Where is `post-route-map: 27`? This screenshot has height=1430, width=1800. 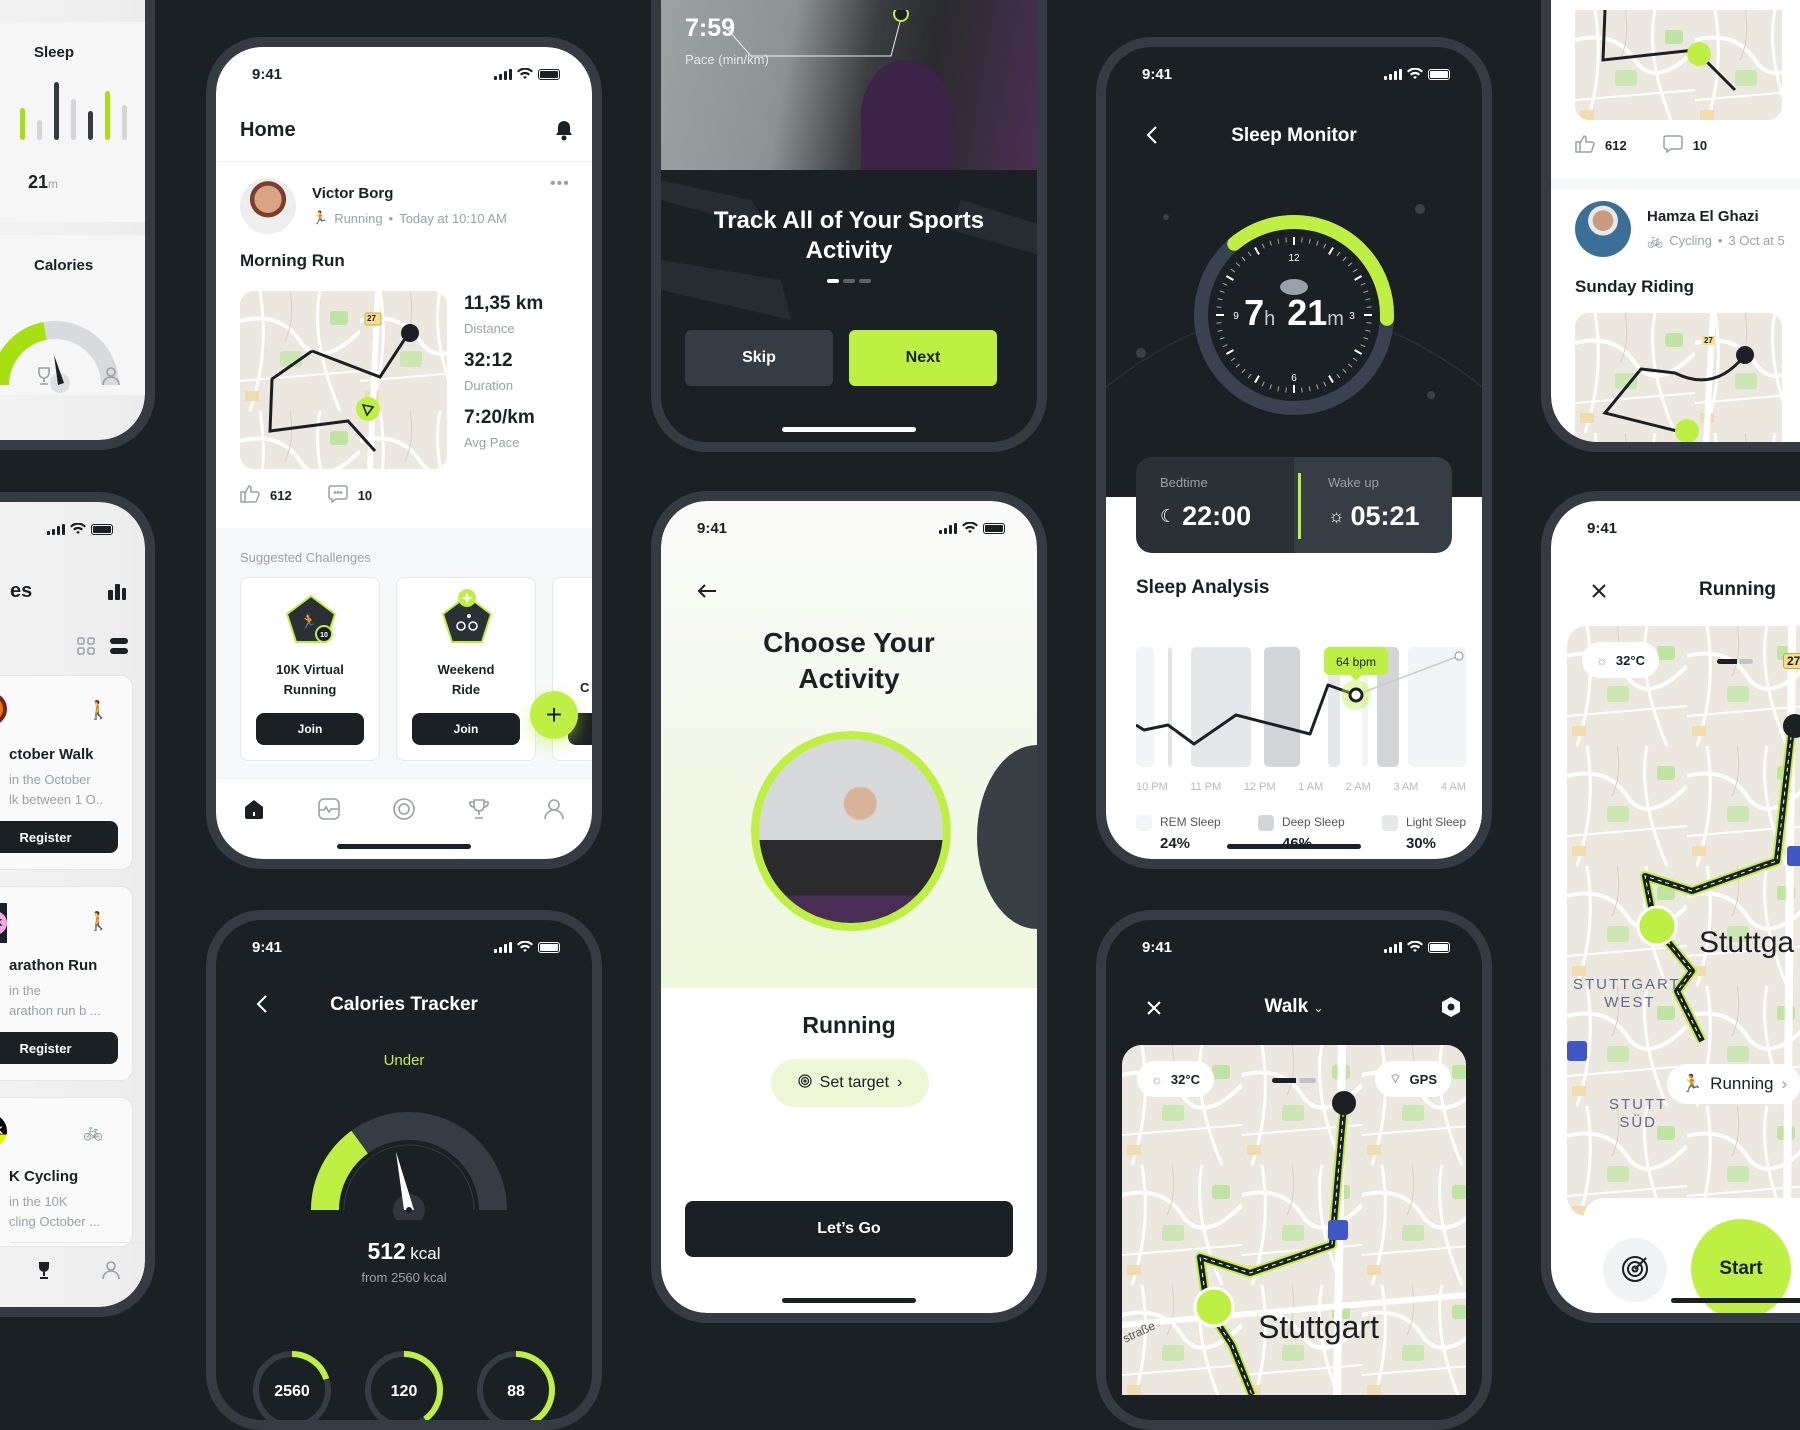
post-route-map: 27 is located at coordinates (343, 380).